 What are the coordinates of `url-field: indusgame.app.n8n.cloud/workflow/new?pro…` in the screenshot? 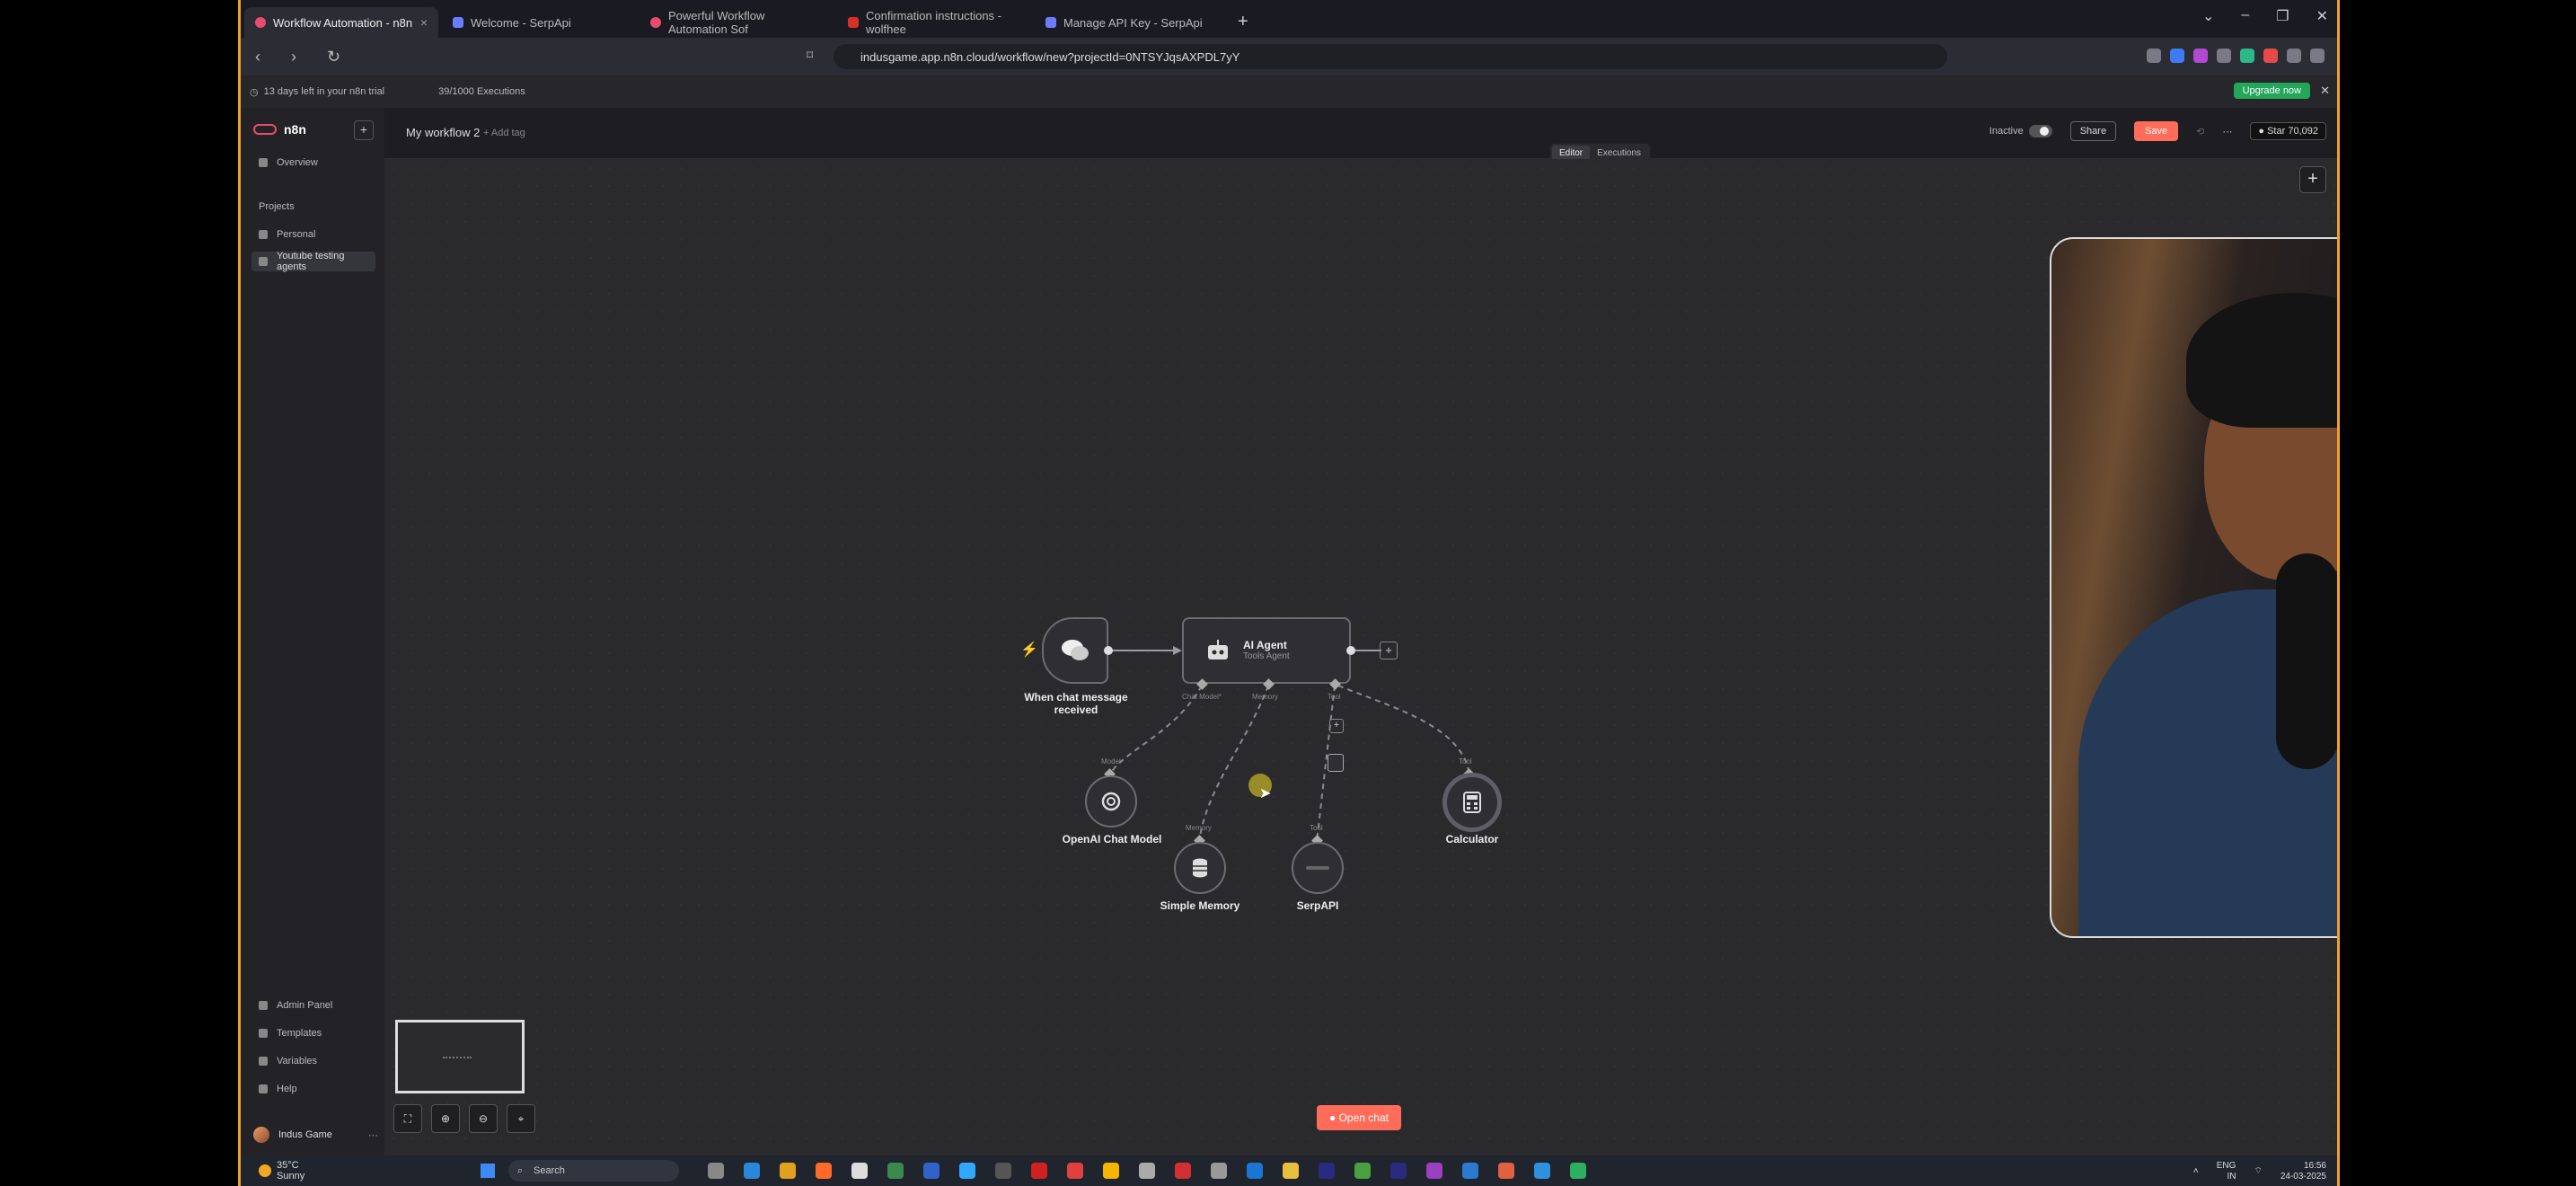 It's located at (1390, 56).